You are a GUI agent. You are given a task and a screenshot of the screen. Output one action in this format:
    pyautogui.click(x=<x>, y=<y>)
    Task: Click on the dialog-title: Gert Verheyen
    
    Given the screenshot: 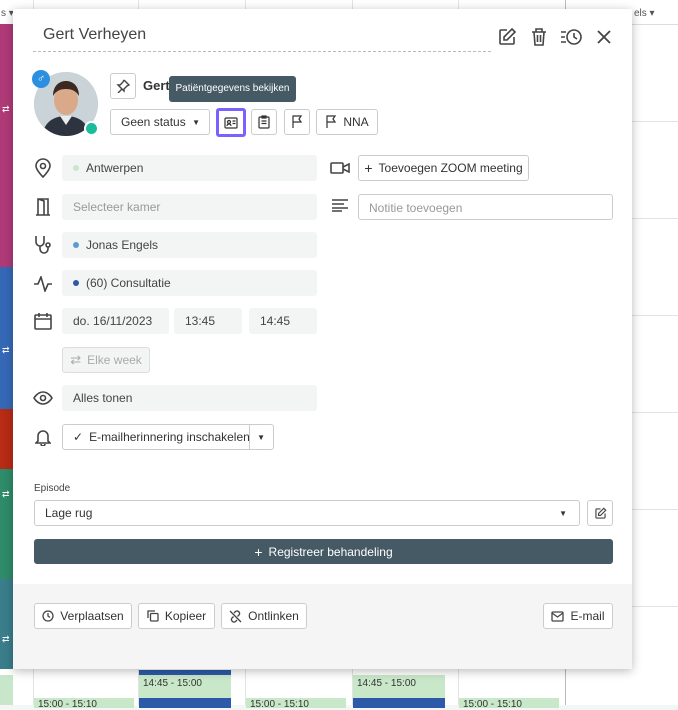 What is the action you would take?
    pyautogui.click(x=95, y=34)
    